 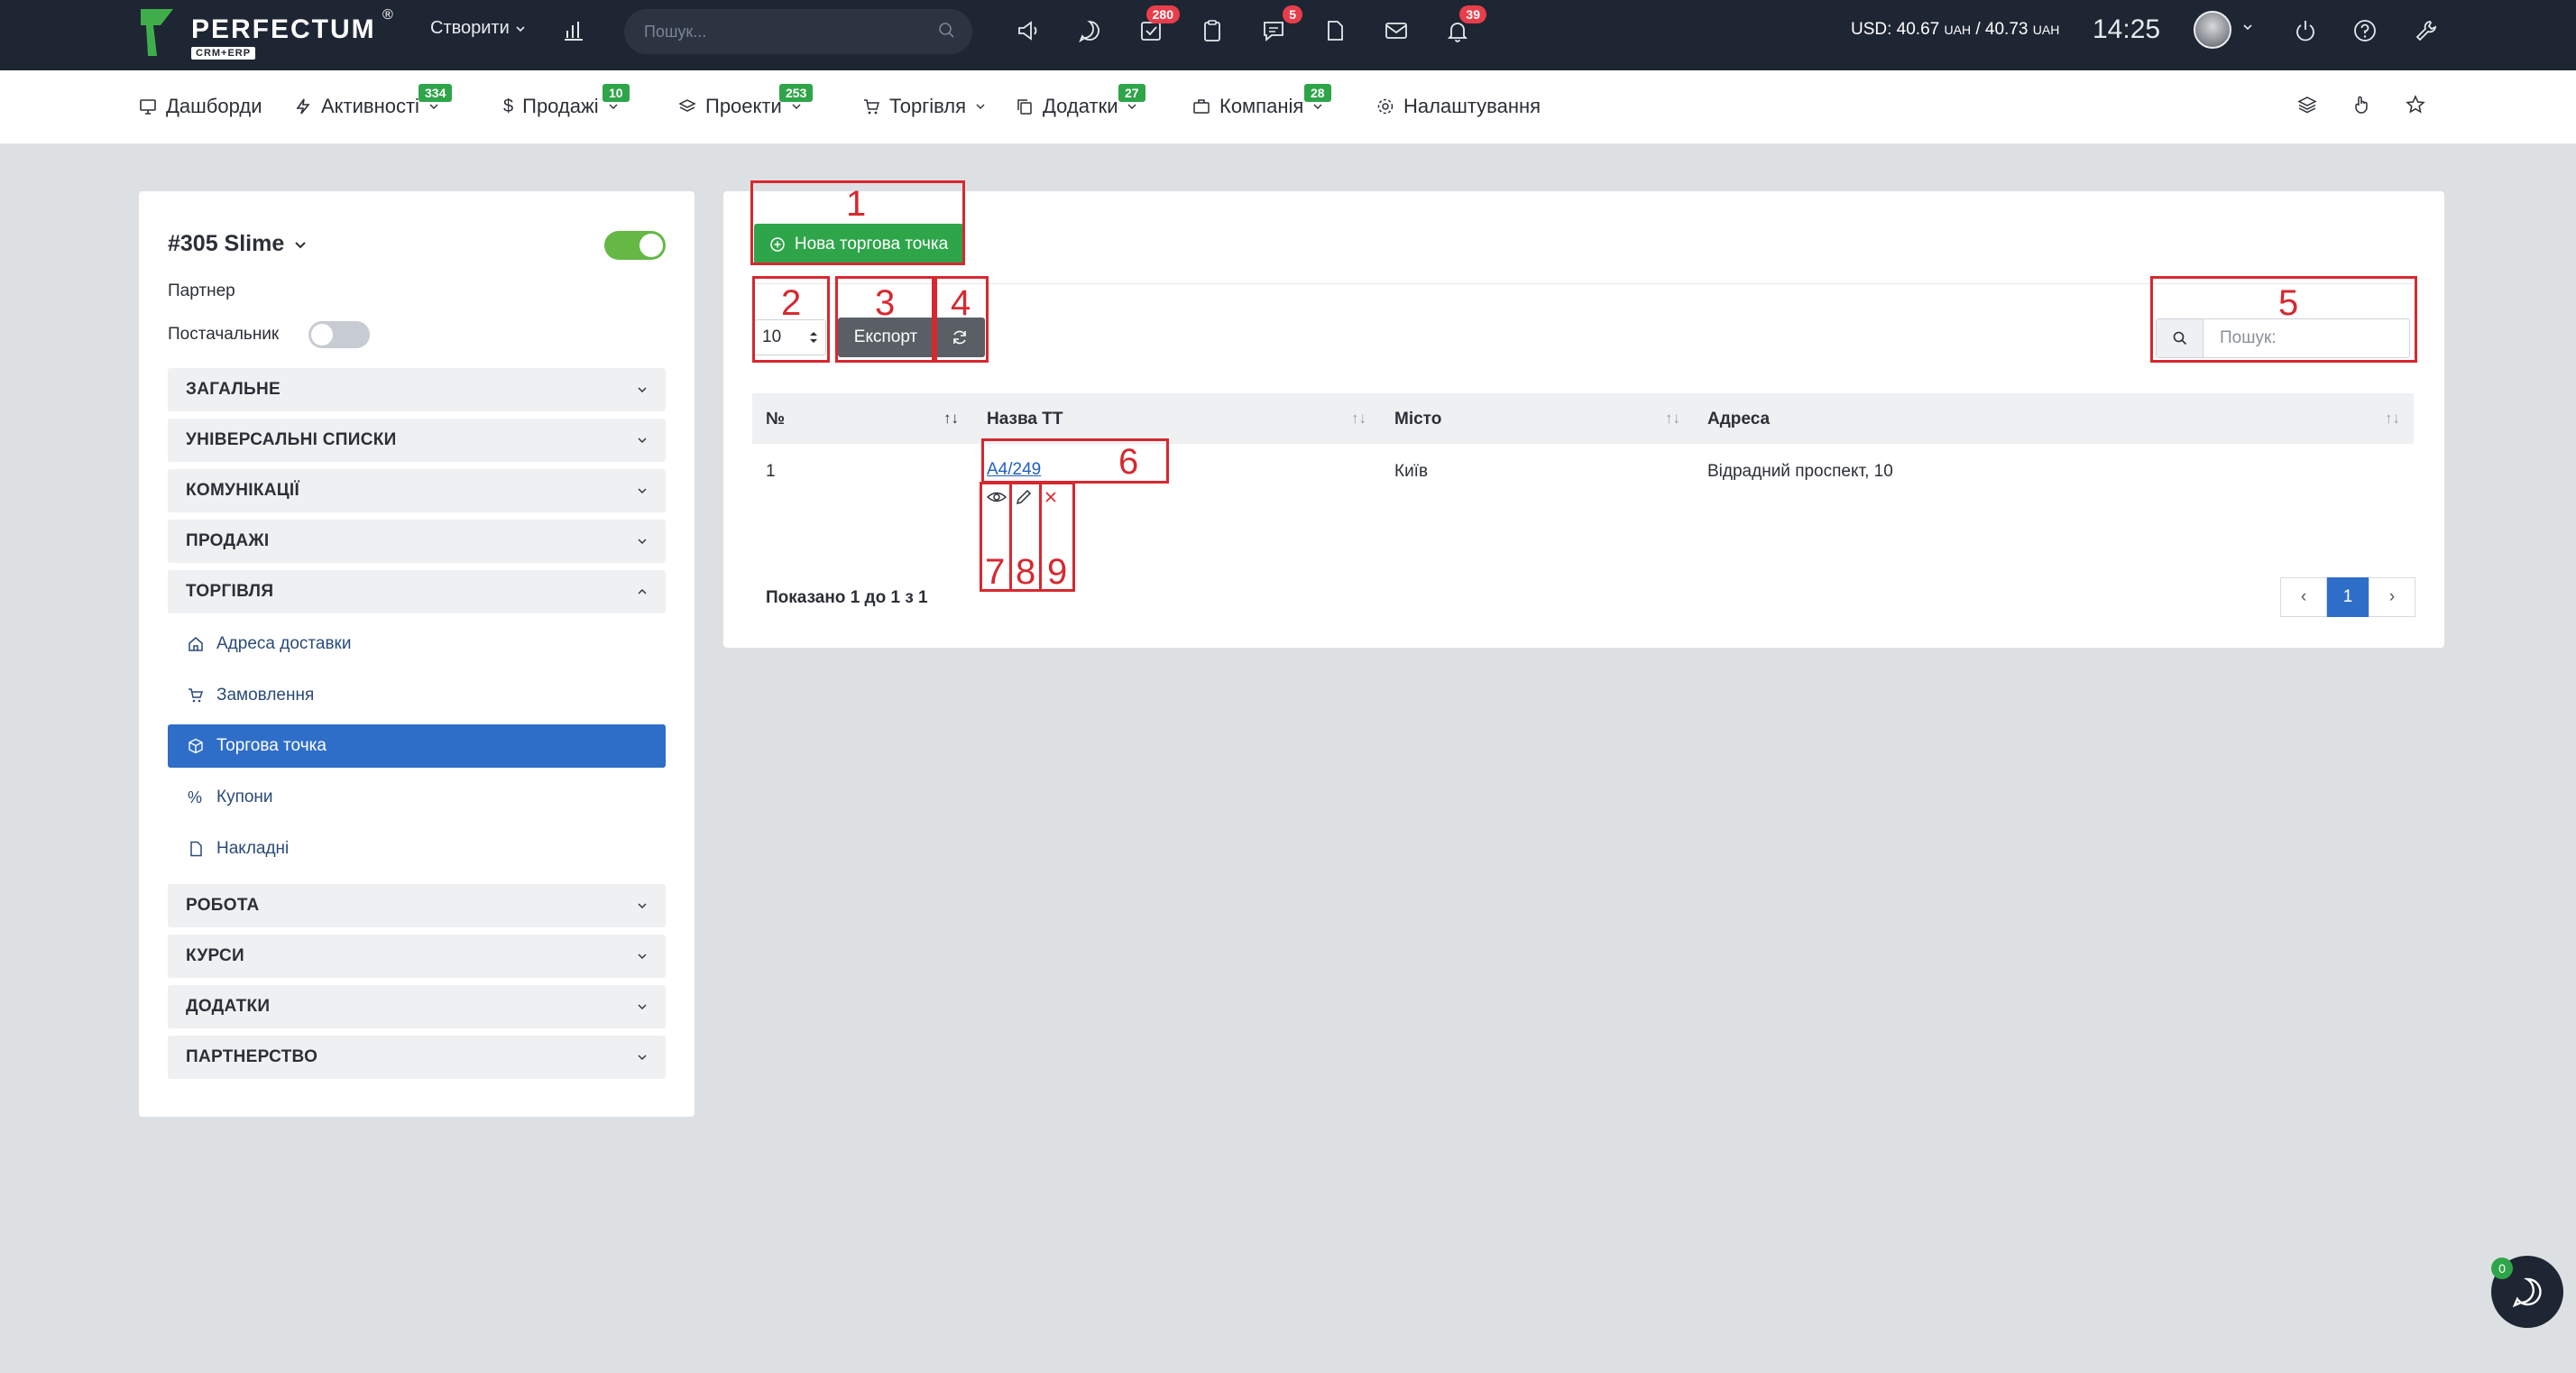 I want to click on section-sales: ПРОДАЖІ, so click(x=417, y=541).